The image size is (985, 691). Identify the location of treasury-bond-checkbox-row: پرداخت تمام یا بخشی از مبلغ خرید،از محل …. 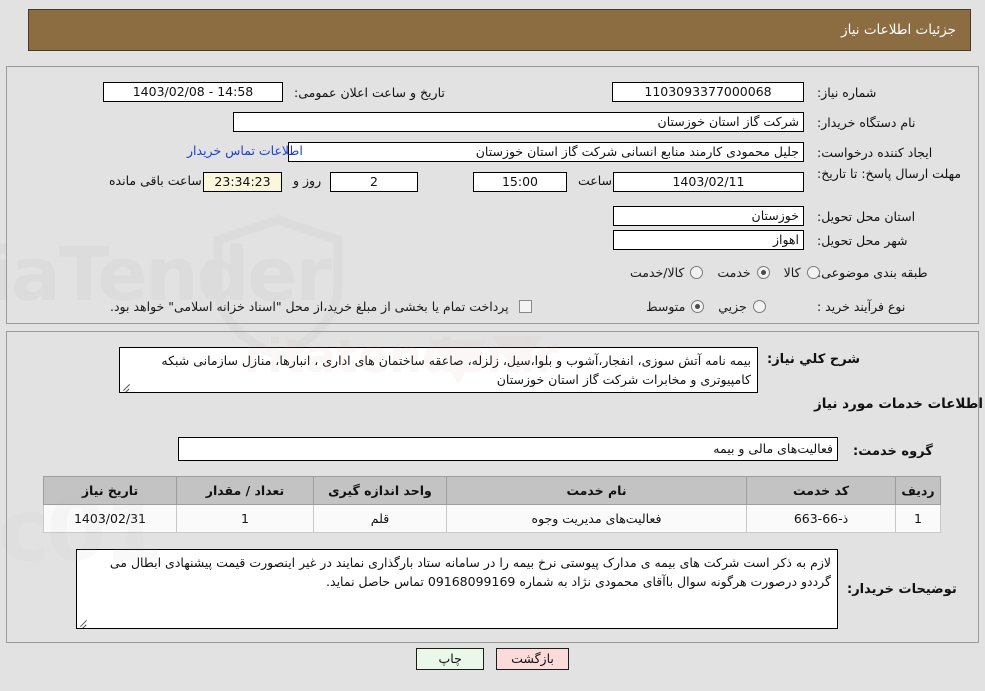
(323, 306).